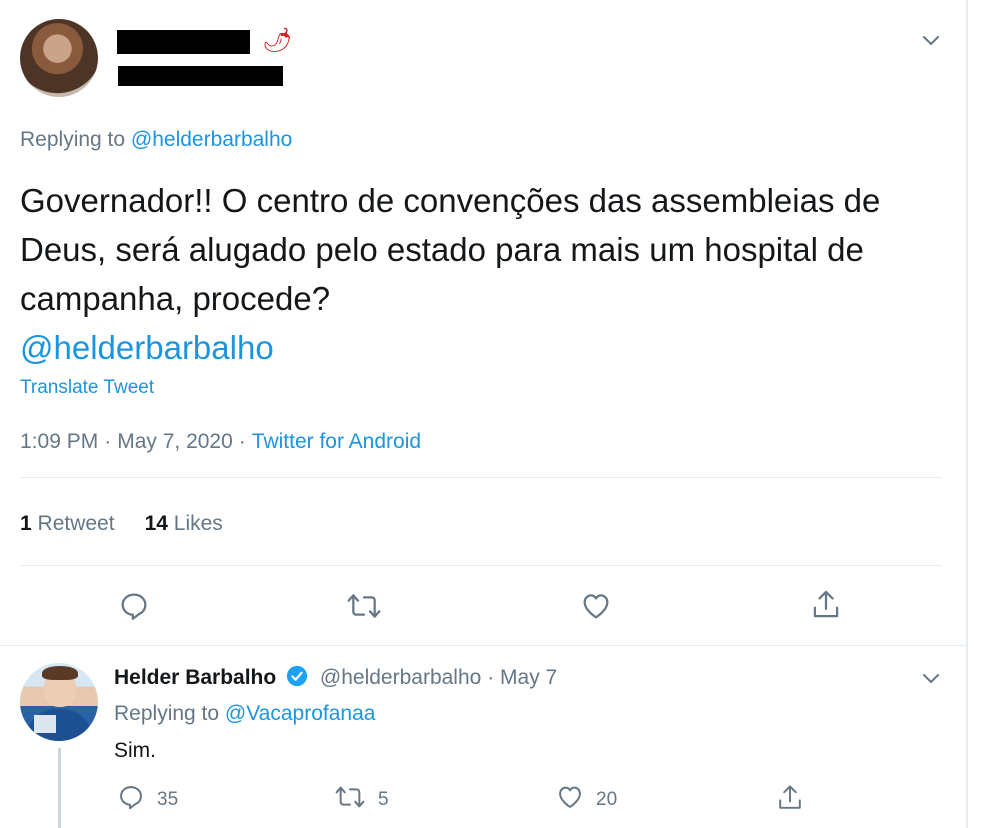 The width and height of the screenshot is (984, 828). Describe the element at coordinates (400, 677) in the screenshot. I see `author-handle: @helderbarbalho` at that location.